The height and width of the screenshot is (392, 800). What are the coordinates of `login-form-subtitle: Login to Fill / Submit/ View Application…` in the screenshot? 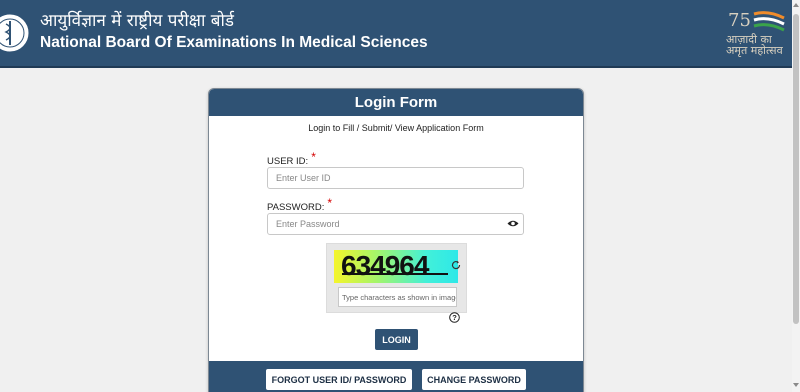 It's located at (396, 128).